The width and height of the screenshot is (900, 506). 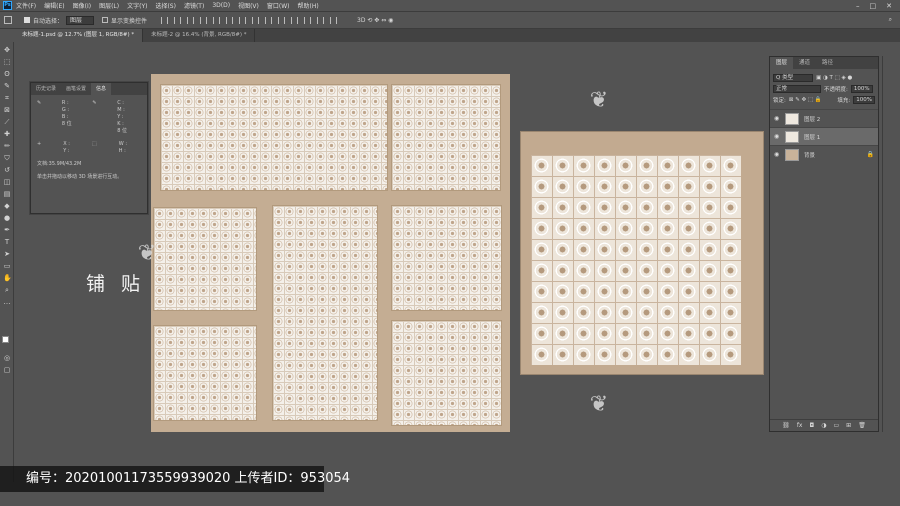 What do you see at coordinates (7, 194) in the screenshot?
I see `gradient-tool-icon: ▤` at bounding box center [7, 194].